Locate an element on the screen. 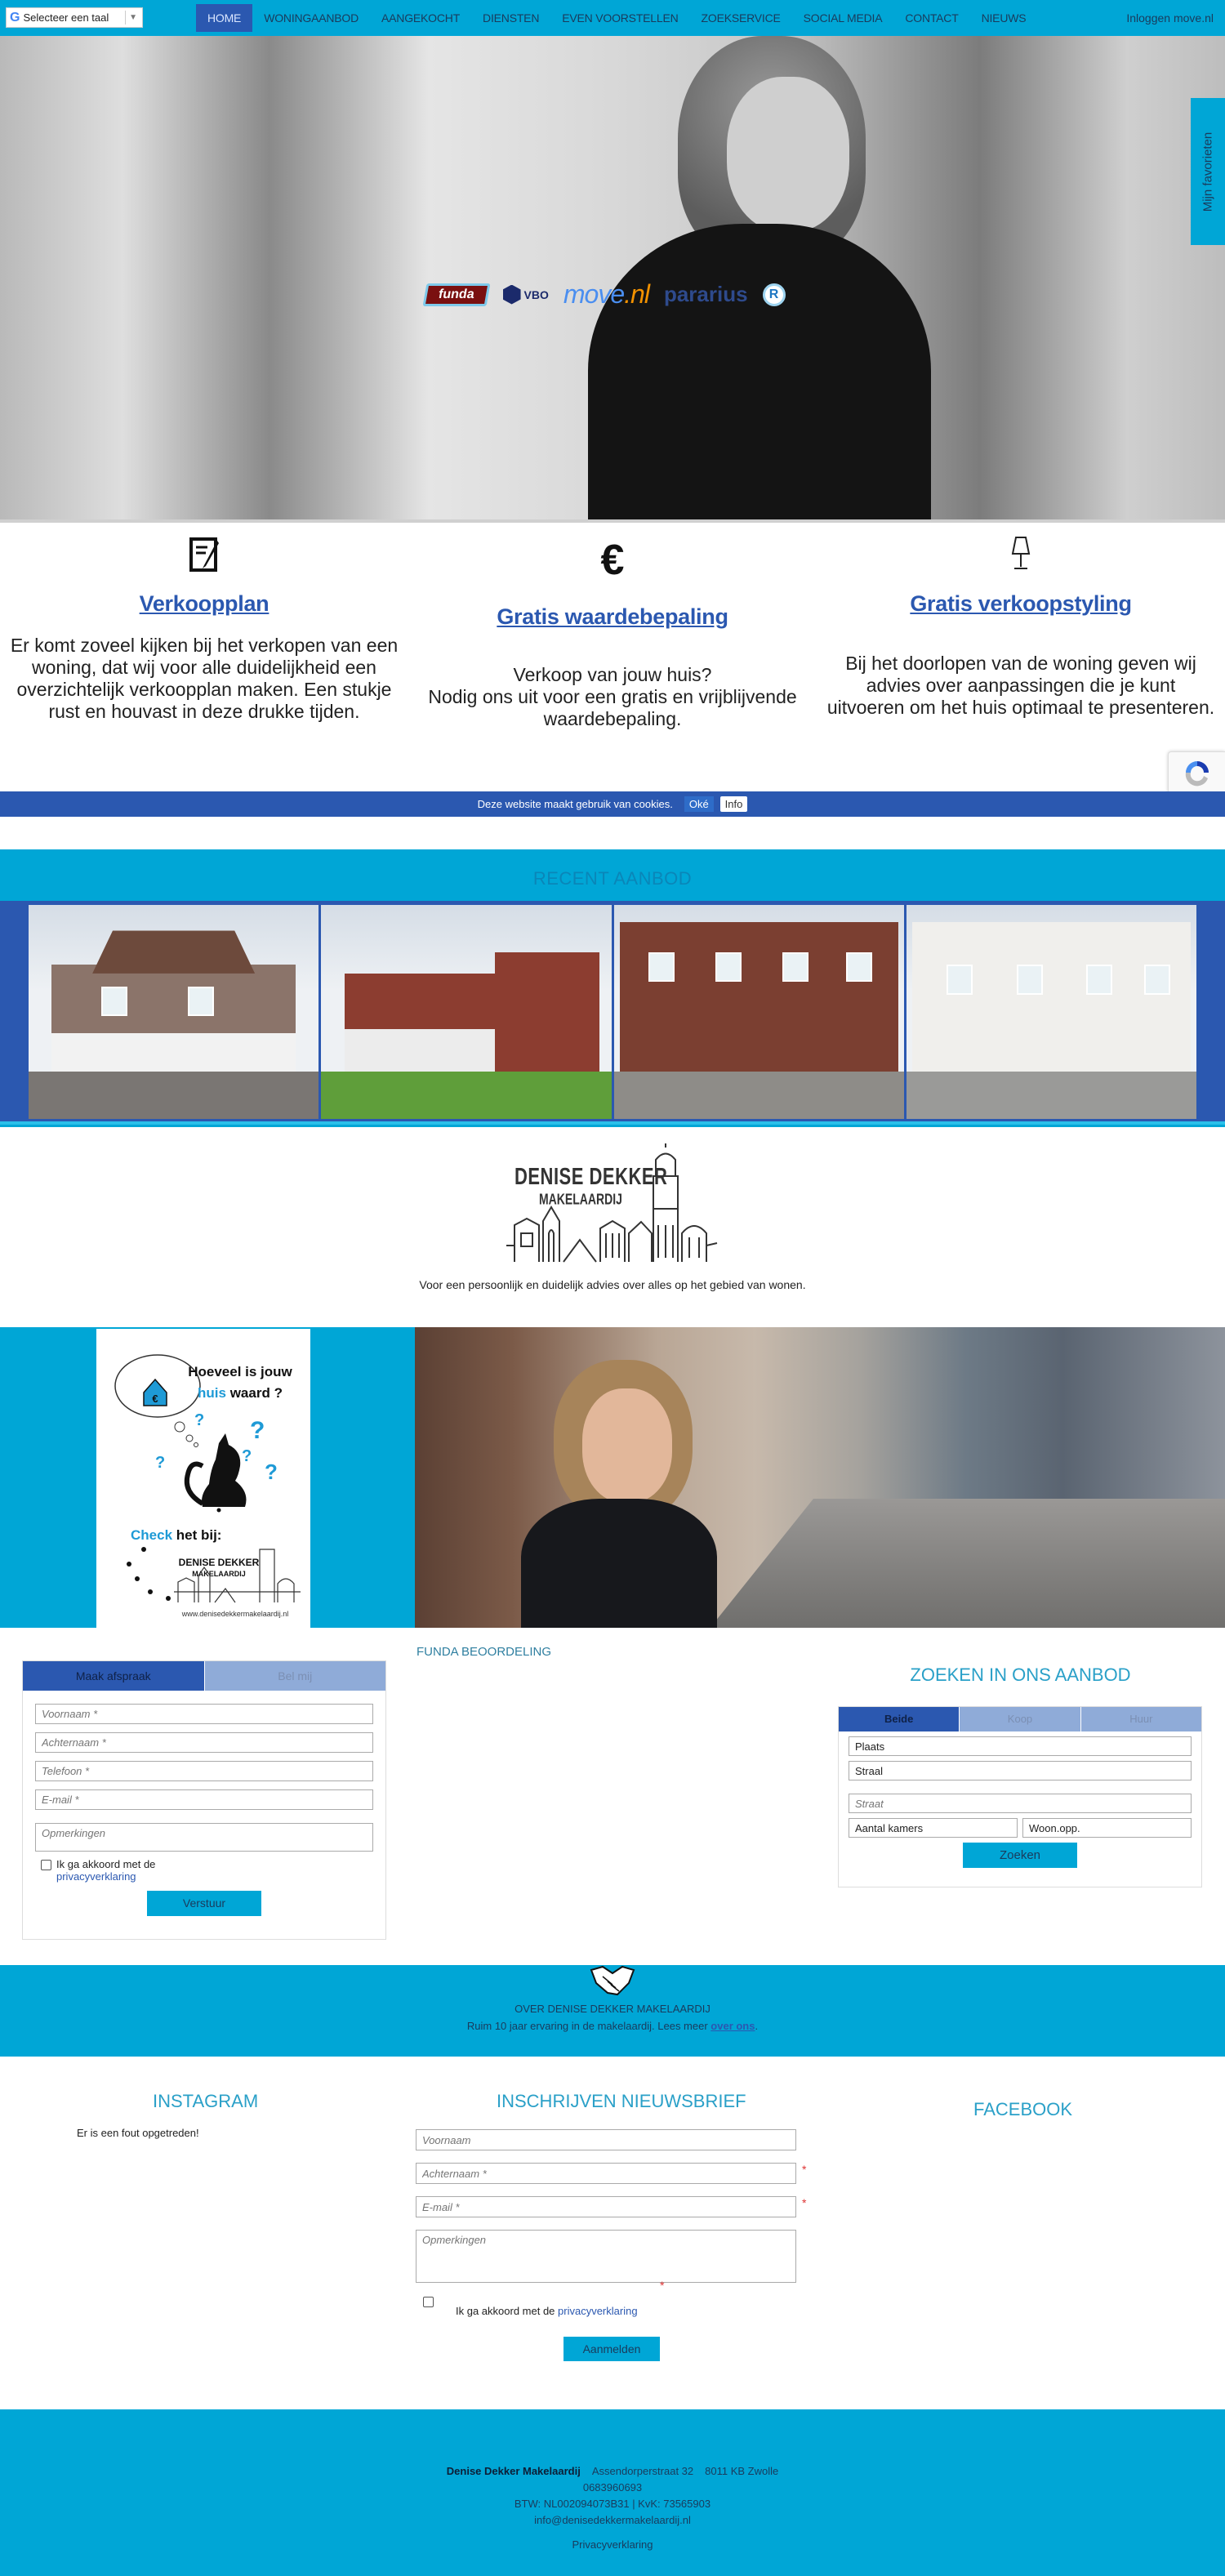 The width and height of the screenshot is (1225, 2576). nav-home: HOME is located at coordinates (225, 18).